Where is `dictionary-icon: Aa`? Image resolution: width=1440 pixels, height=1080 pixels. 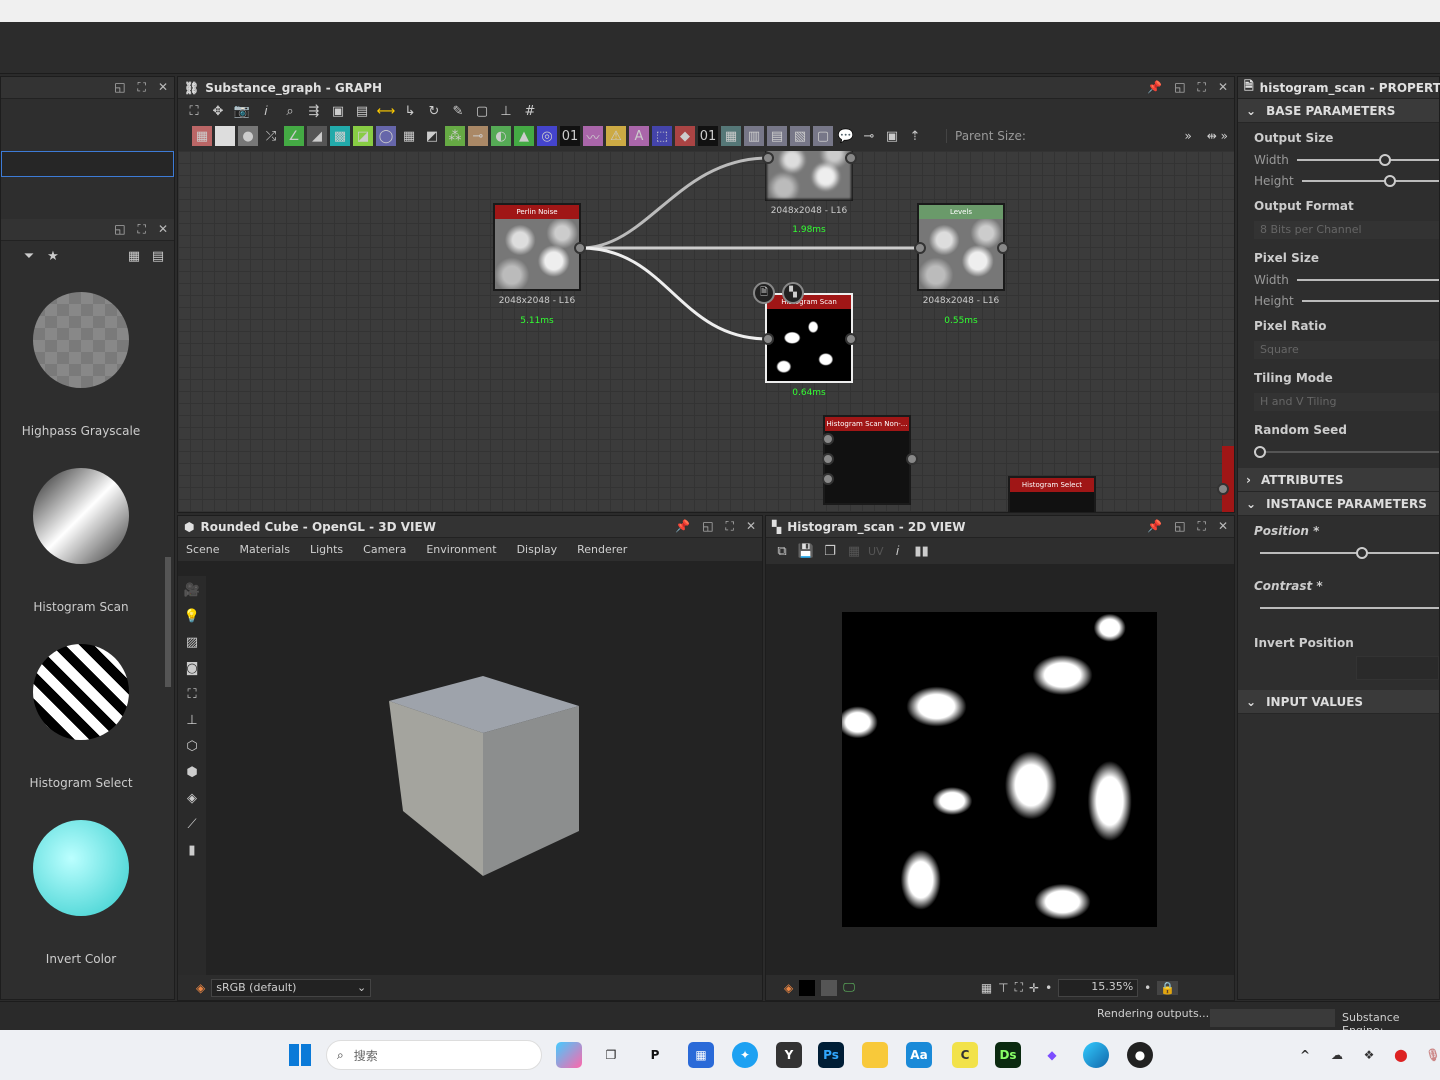 dictionary-icon: Aa is located at coordinates (919, 1055).